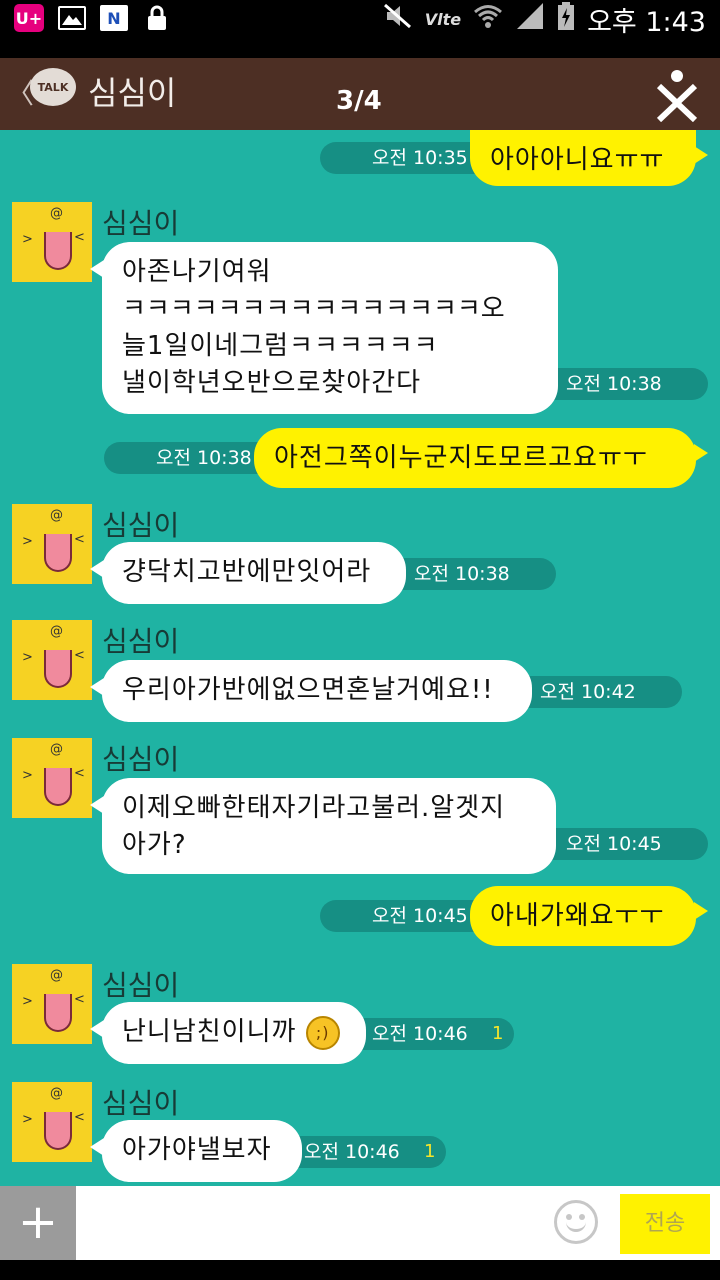 This screenshot has height=1280, width=720. What do you see at coordinates (72, 18) in the screenshot?
I see `image-icon` at bounding box center [72, 18].